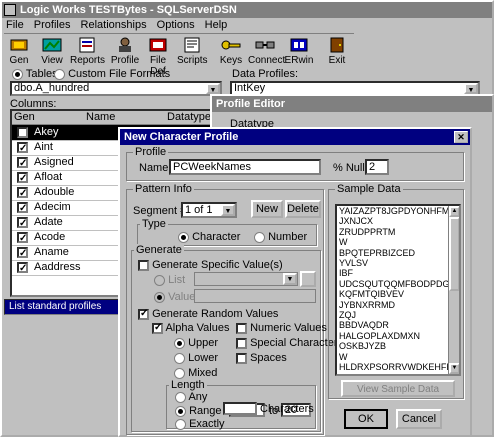  I want to click on value-radio, so click(159, 297).